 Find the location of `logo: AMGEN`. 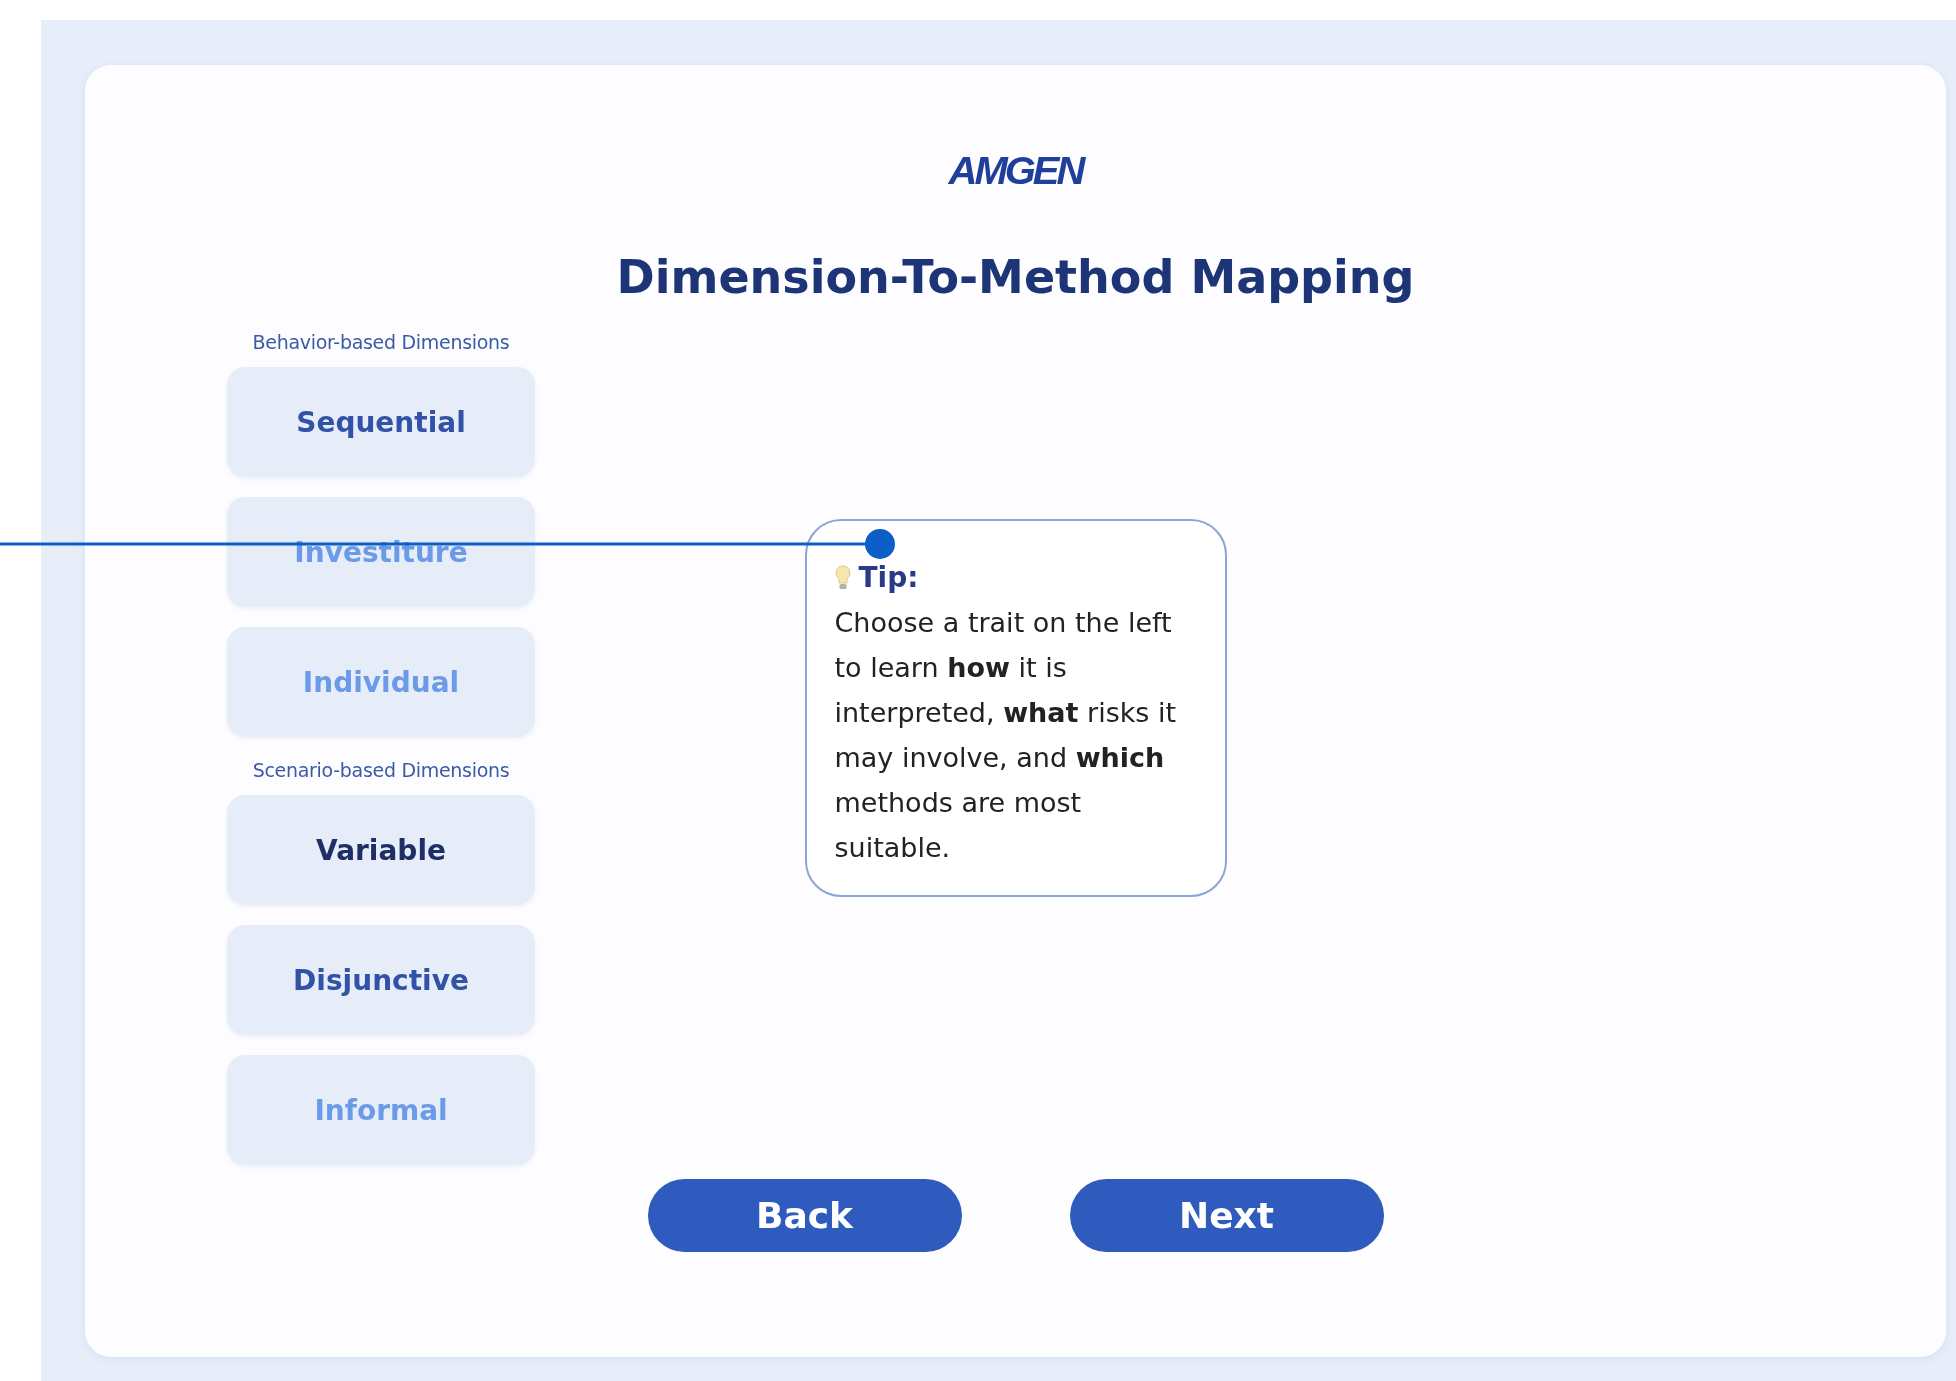

logo: AMGEN is located at coordinates (1015, 171).